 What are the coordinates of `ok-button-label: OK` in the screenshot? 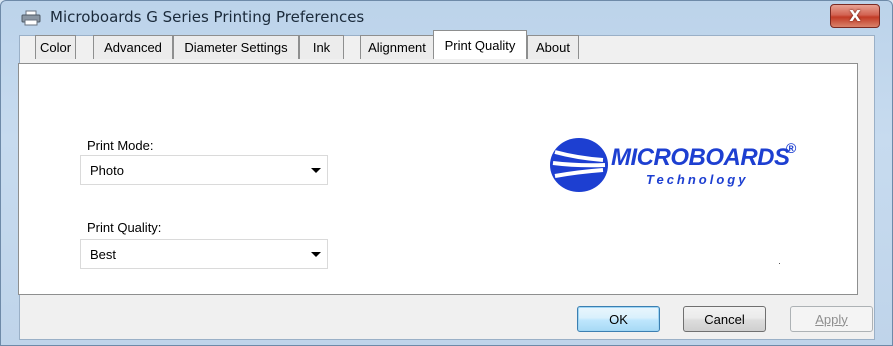 It's located at (618, 319).